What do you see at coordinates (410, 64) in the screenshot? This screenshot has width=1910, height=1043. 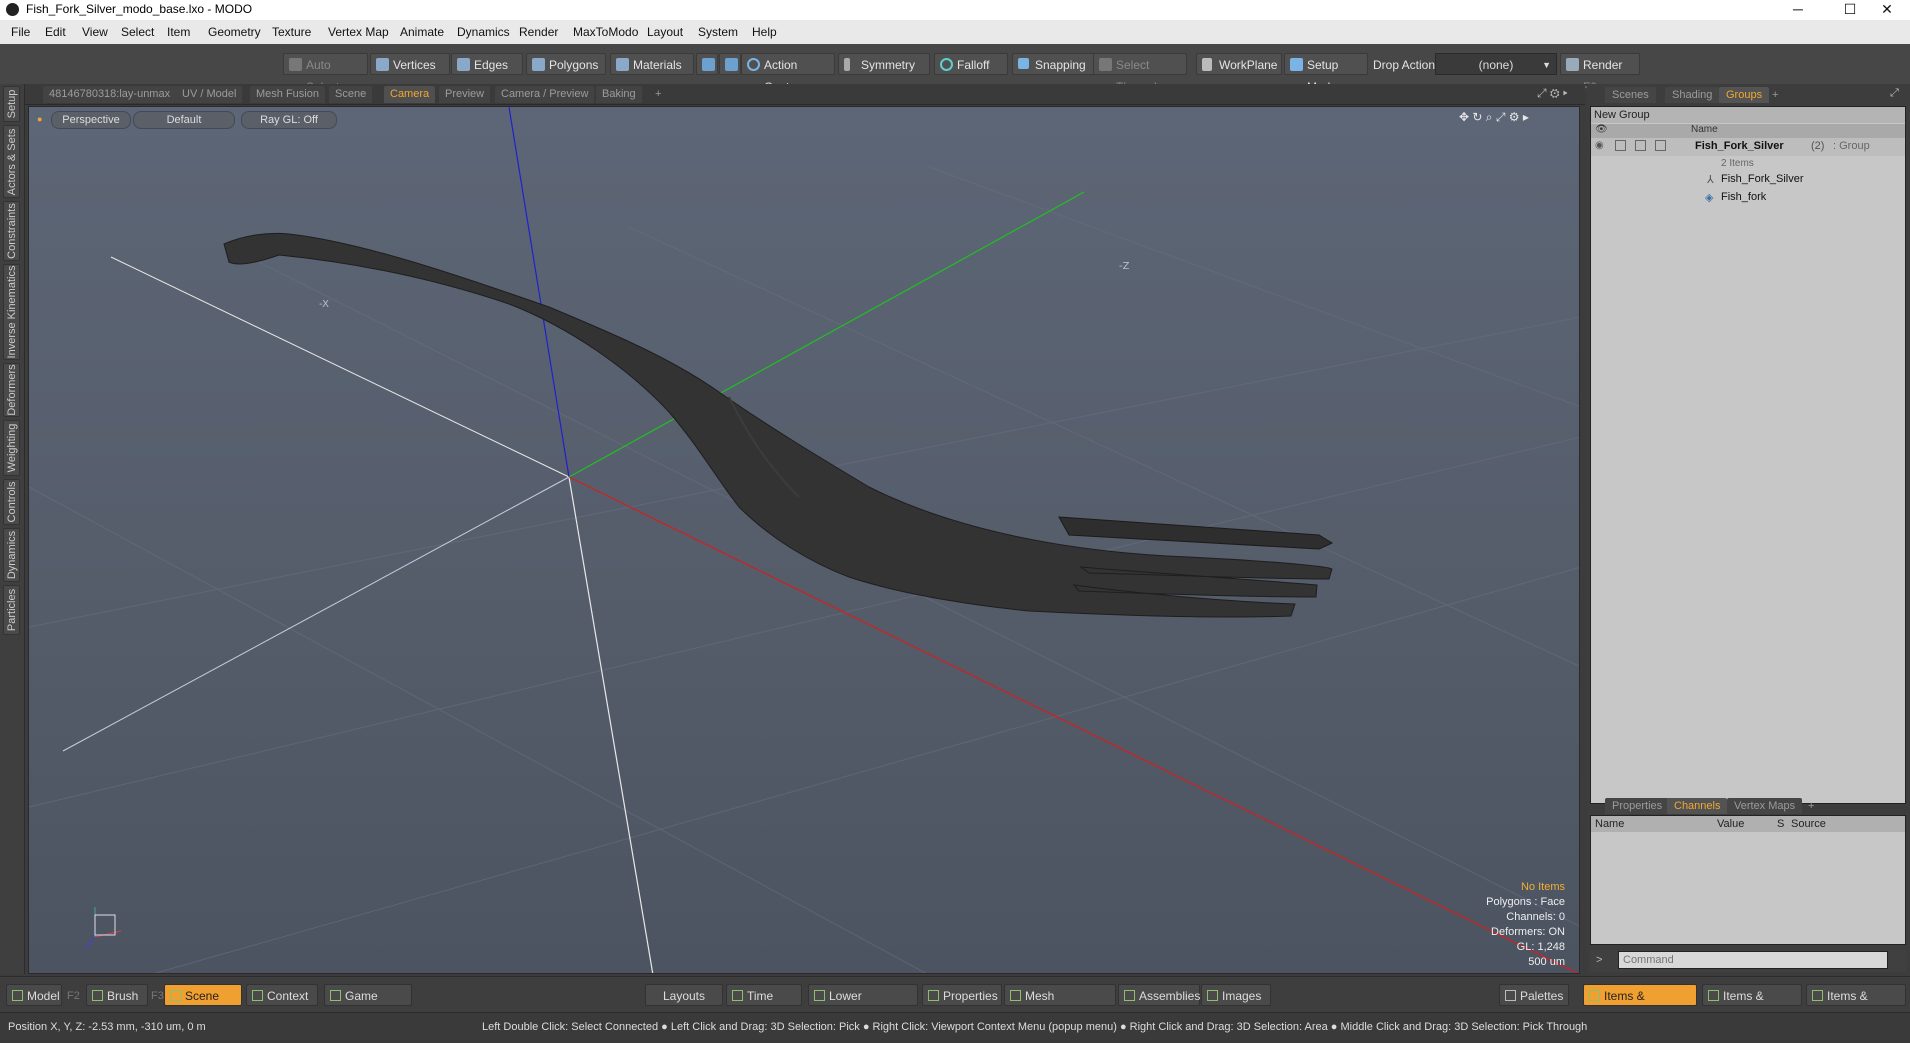 I see `vertices-button: Vertices` at bounding box center [410, 64].